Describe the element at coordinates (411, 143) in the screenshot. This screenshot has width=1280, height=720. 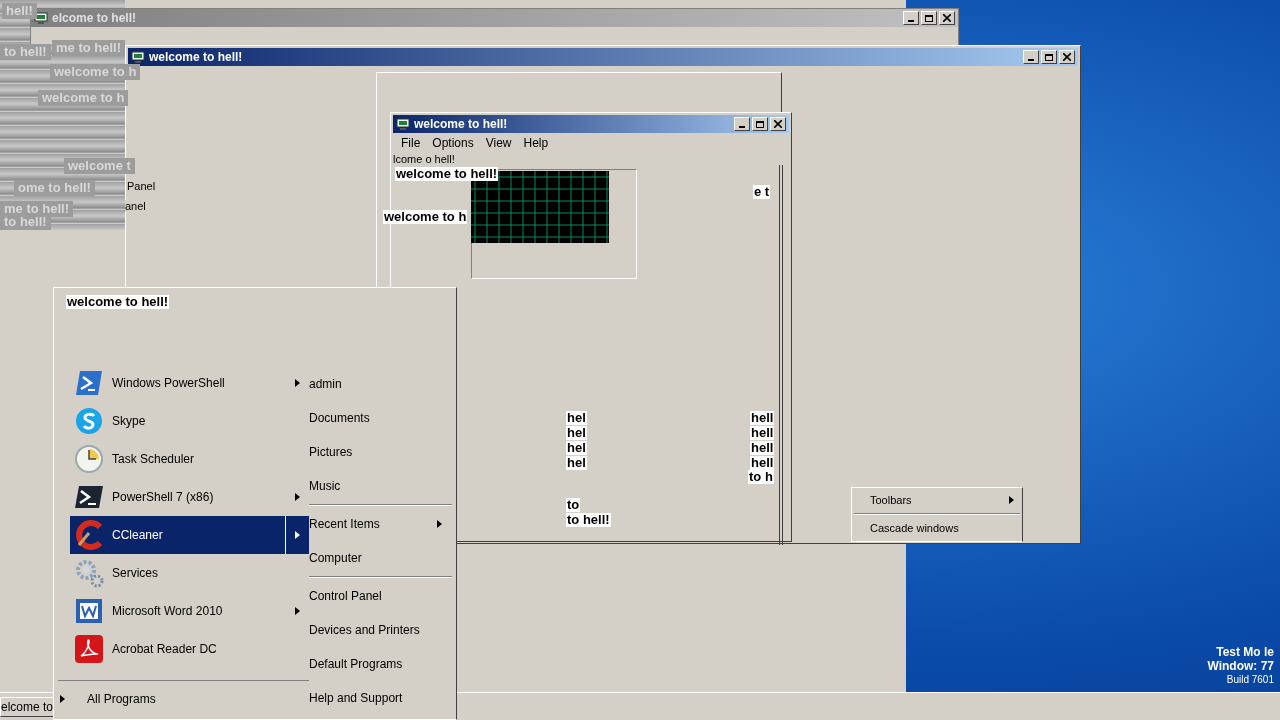
I see `menu-item: File` at that location.